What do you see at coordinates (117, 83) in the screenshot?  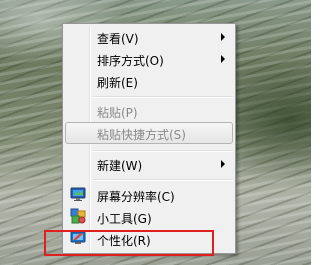 I see `menu-item-label: 刷新(E)` at bounding box center [117, 83].